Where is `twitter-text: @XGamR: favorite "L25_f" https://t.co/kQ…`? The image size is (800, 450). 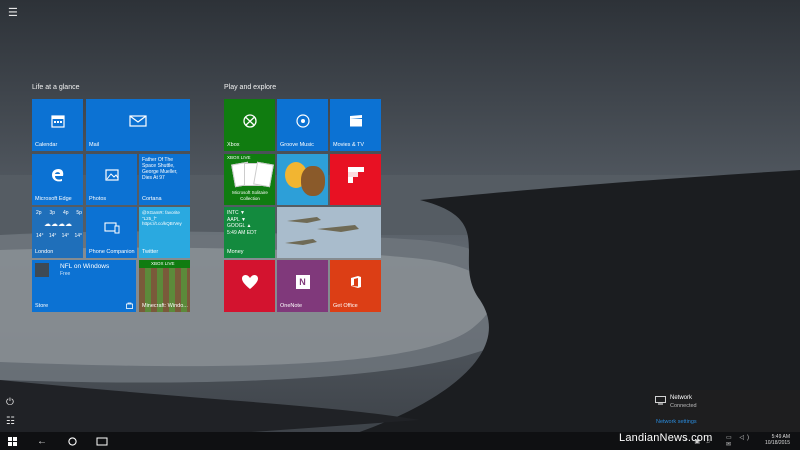 twitter-text: @XGamR: favorite "L25_f" https://t.co/kQ… is located at coordinates (162, 218).